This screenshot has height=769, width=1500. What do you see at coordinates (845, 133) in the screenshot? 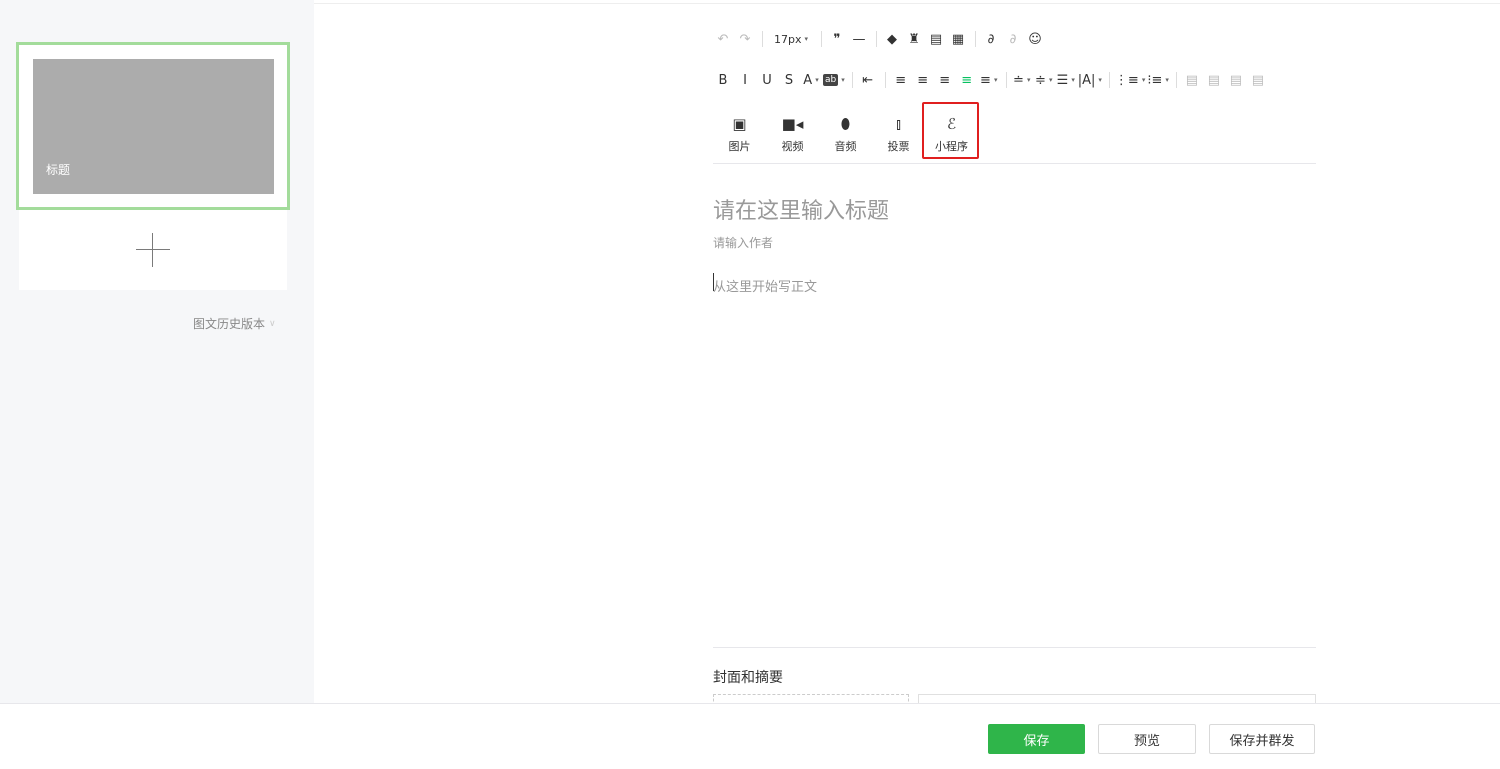
I see `insert-audio-button: ⬮ 音频` at bounding box center [845, 133].